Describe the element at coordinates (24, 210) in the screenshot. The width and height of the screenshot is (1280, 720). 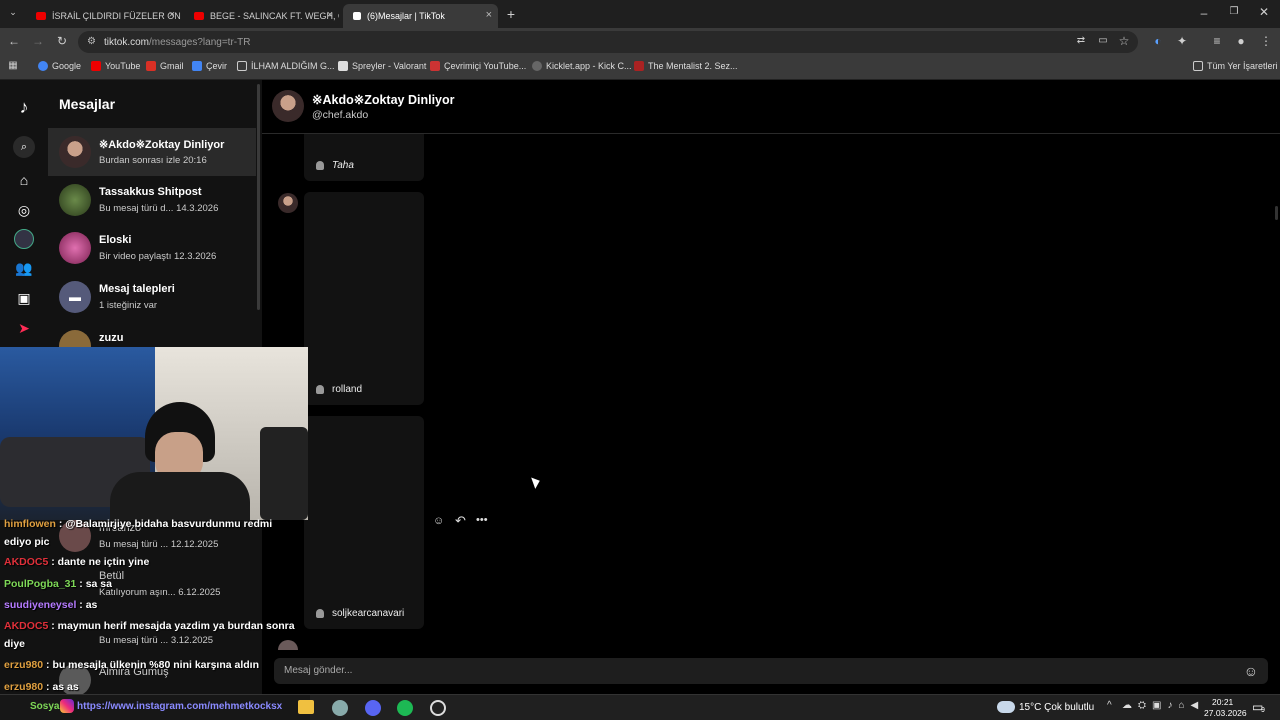
I see `explore-compass-icon: ◎` at that location.